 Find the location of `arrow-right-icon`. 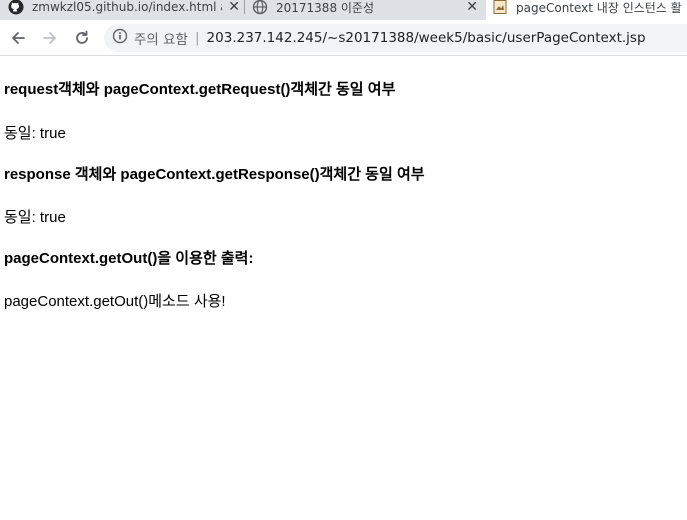

arrow-right-icon is located at coordinates (49, 38).